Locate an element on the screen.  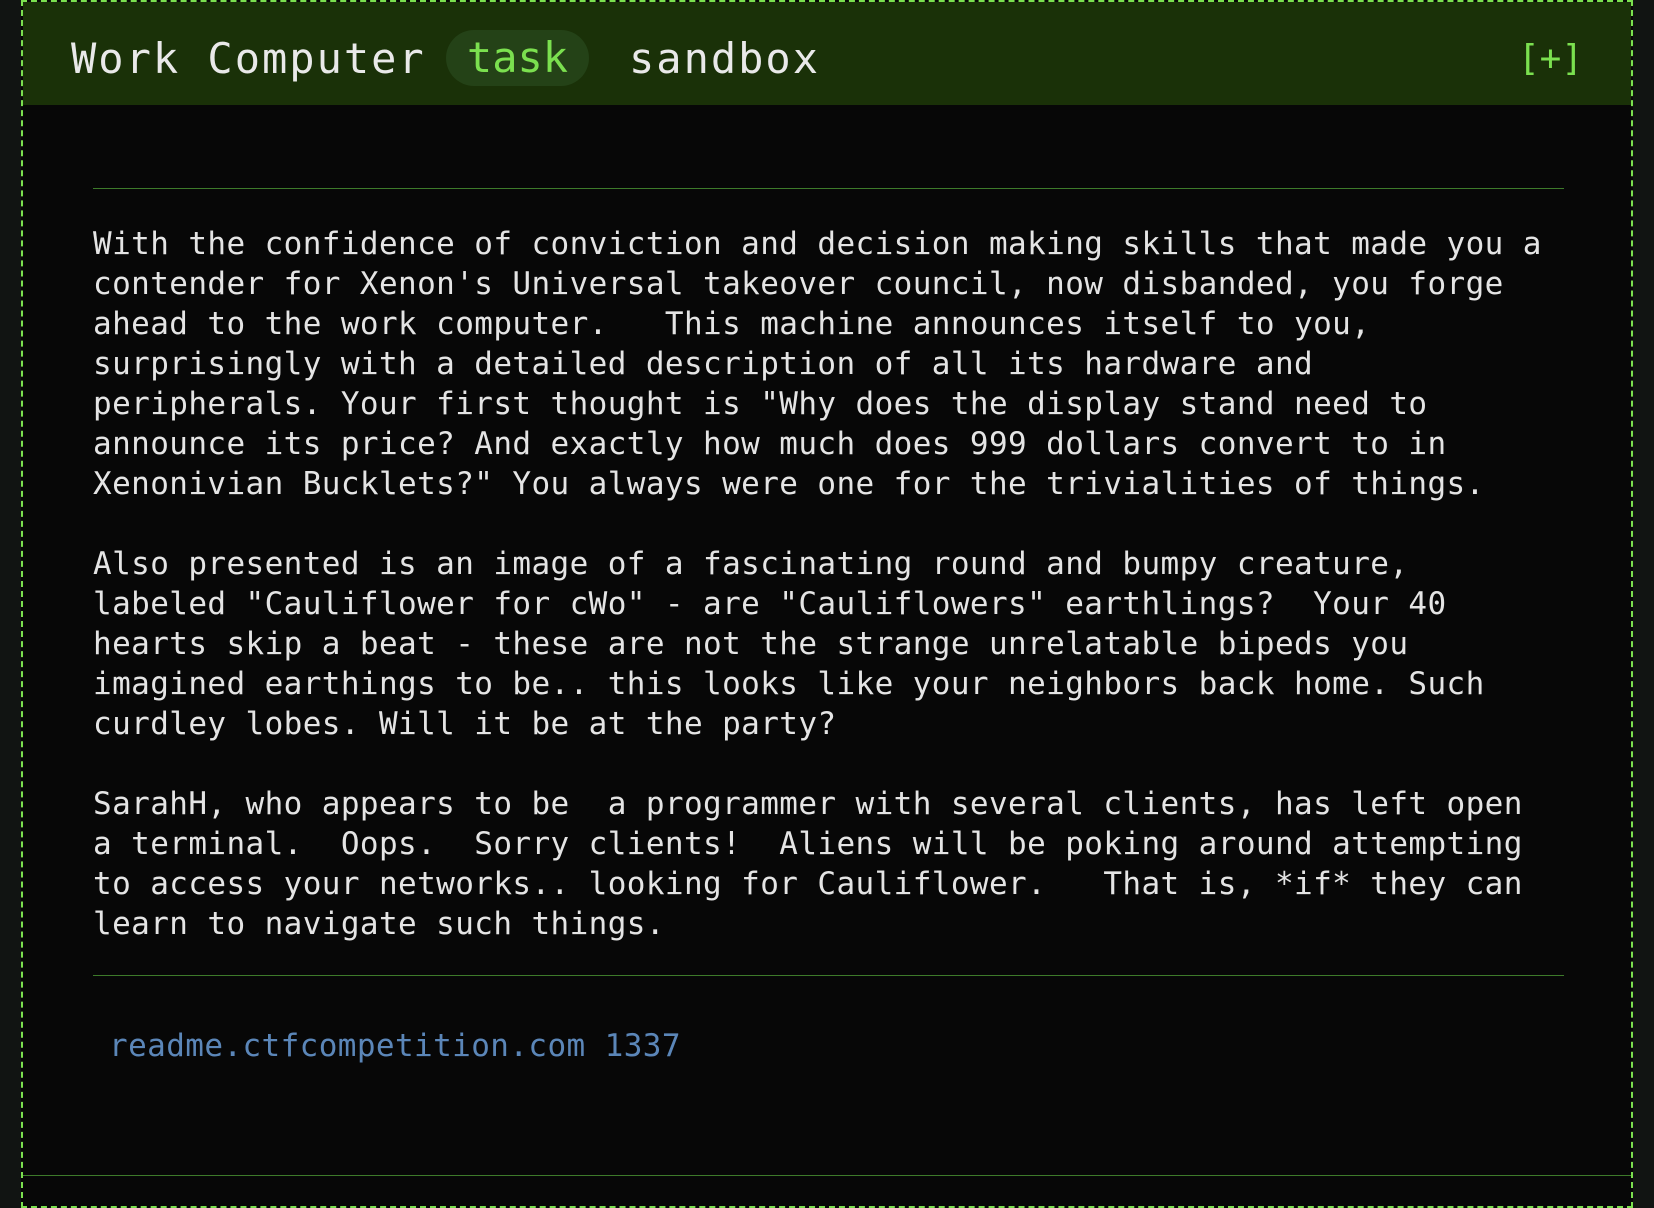
divider-bottom is located at coordinates (828, 975).